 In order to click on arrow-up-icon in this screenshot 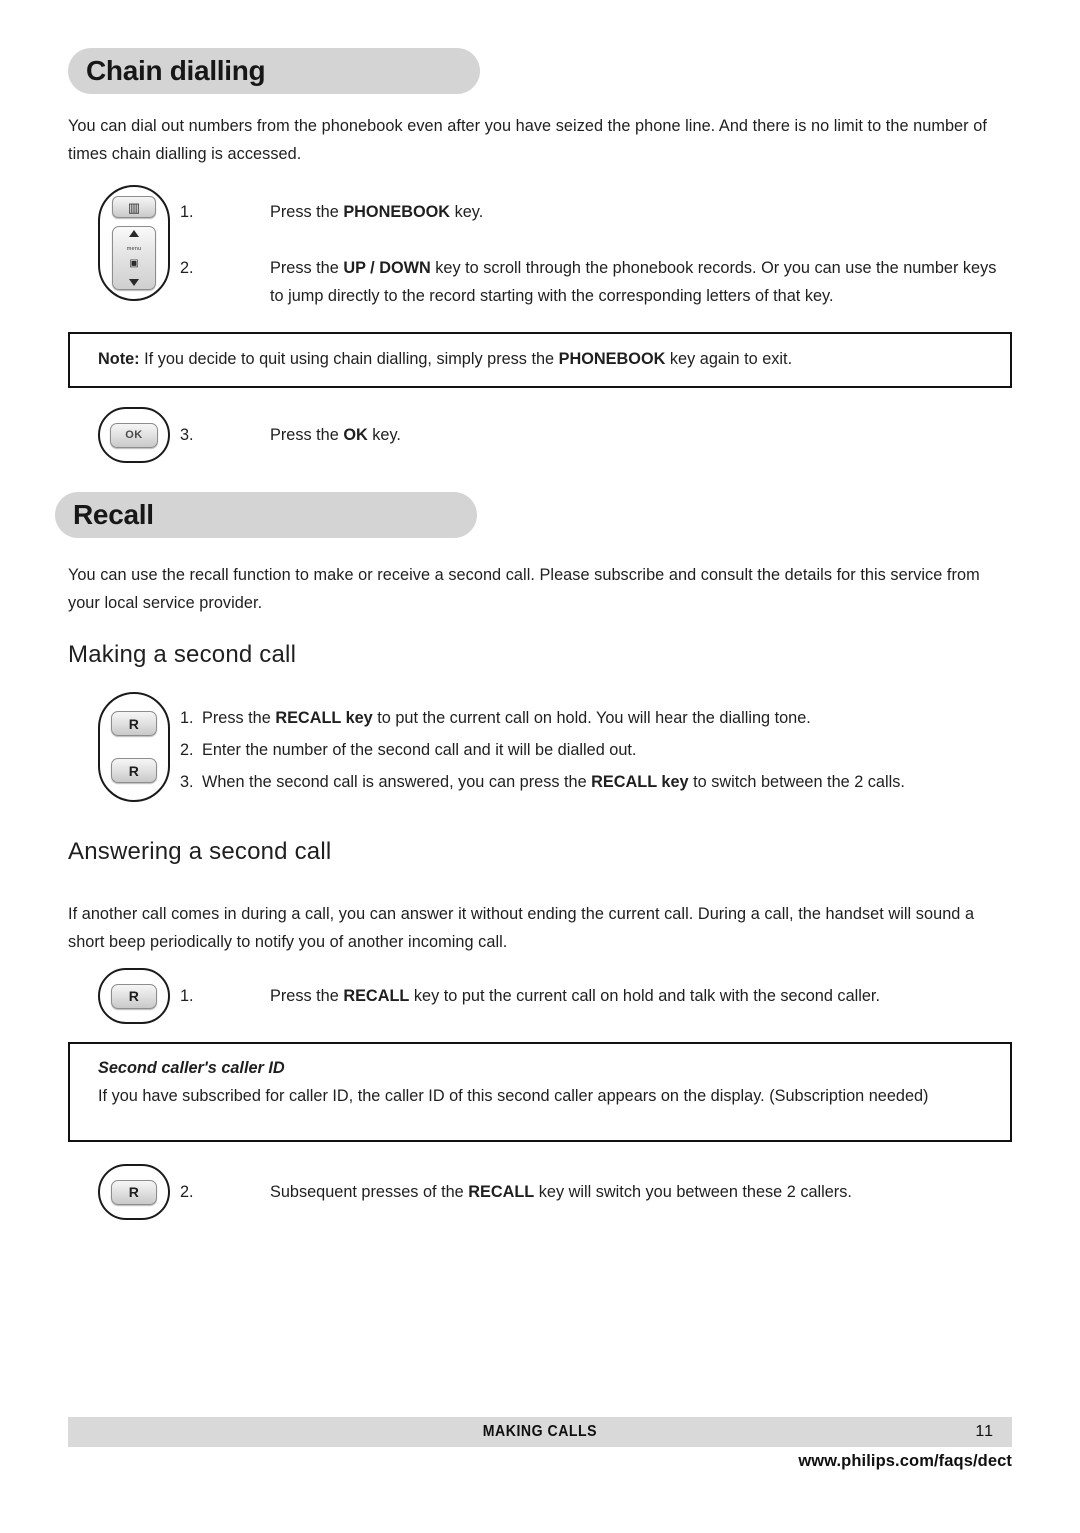, I will do `click(134, 233)`.